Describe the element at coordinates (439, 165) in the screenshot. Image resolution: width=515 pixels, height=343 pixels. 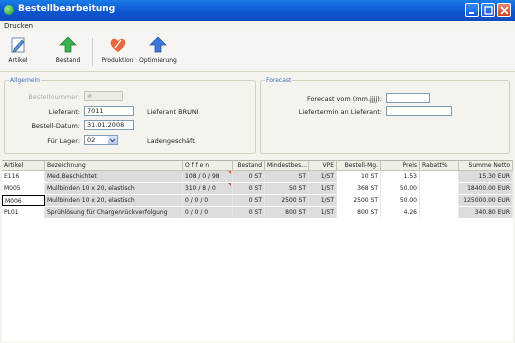
I see `col-rabatt: Rabatt%` at that location.